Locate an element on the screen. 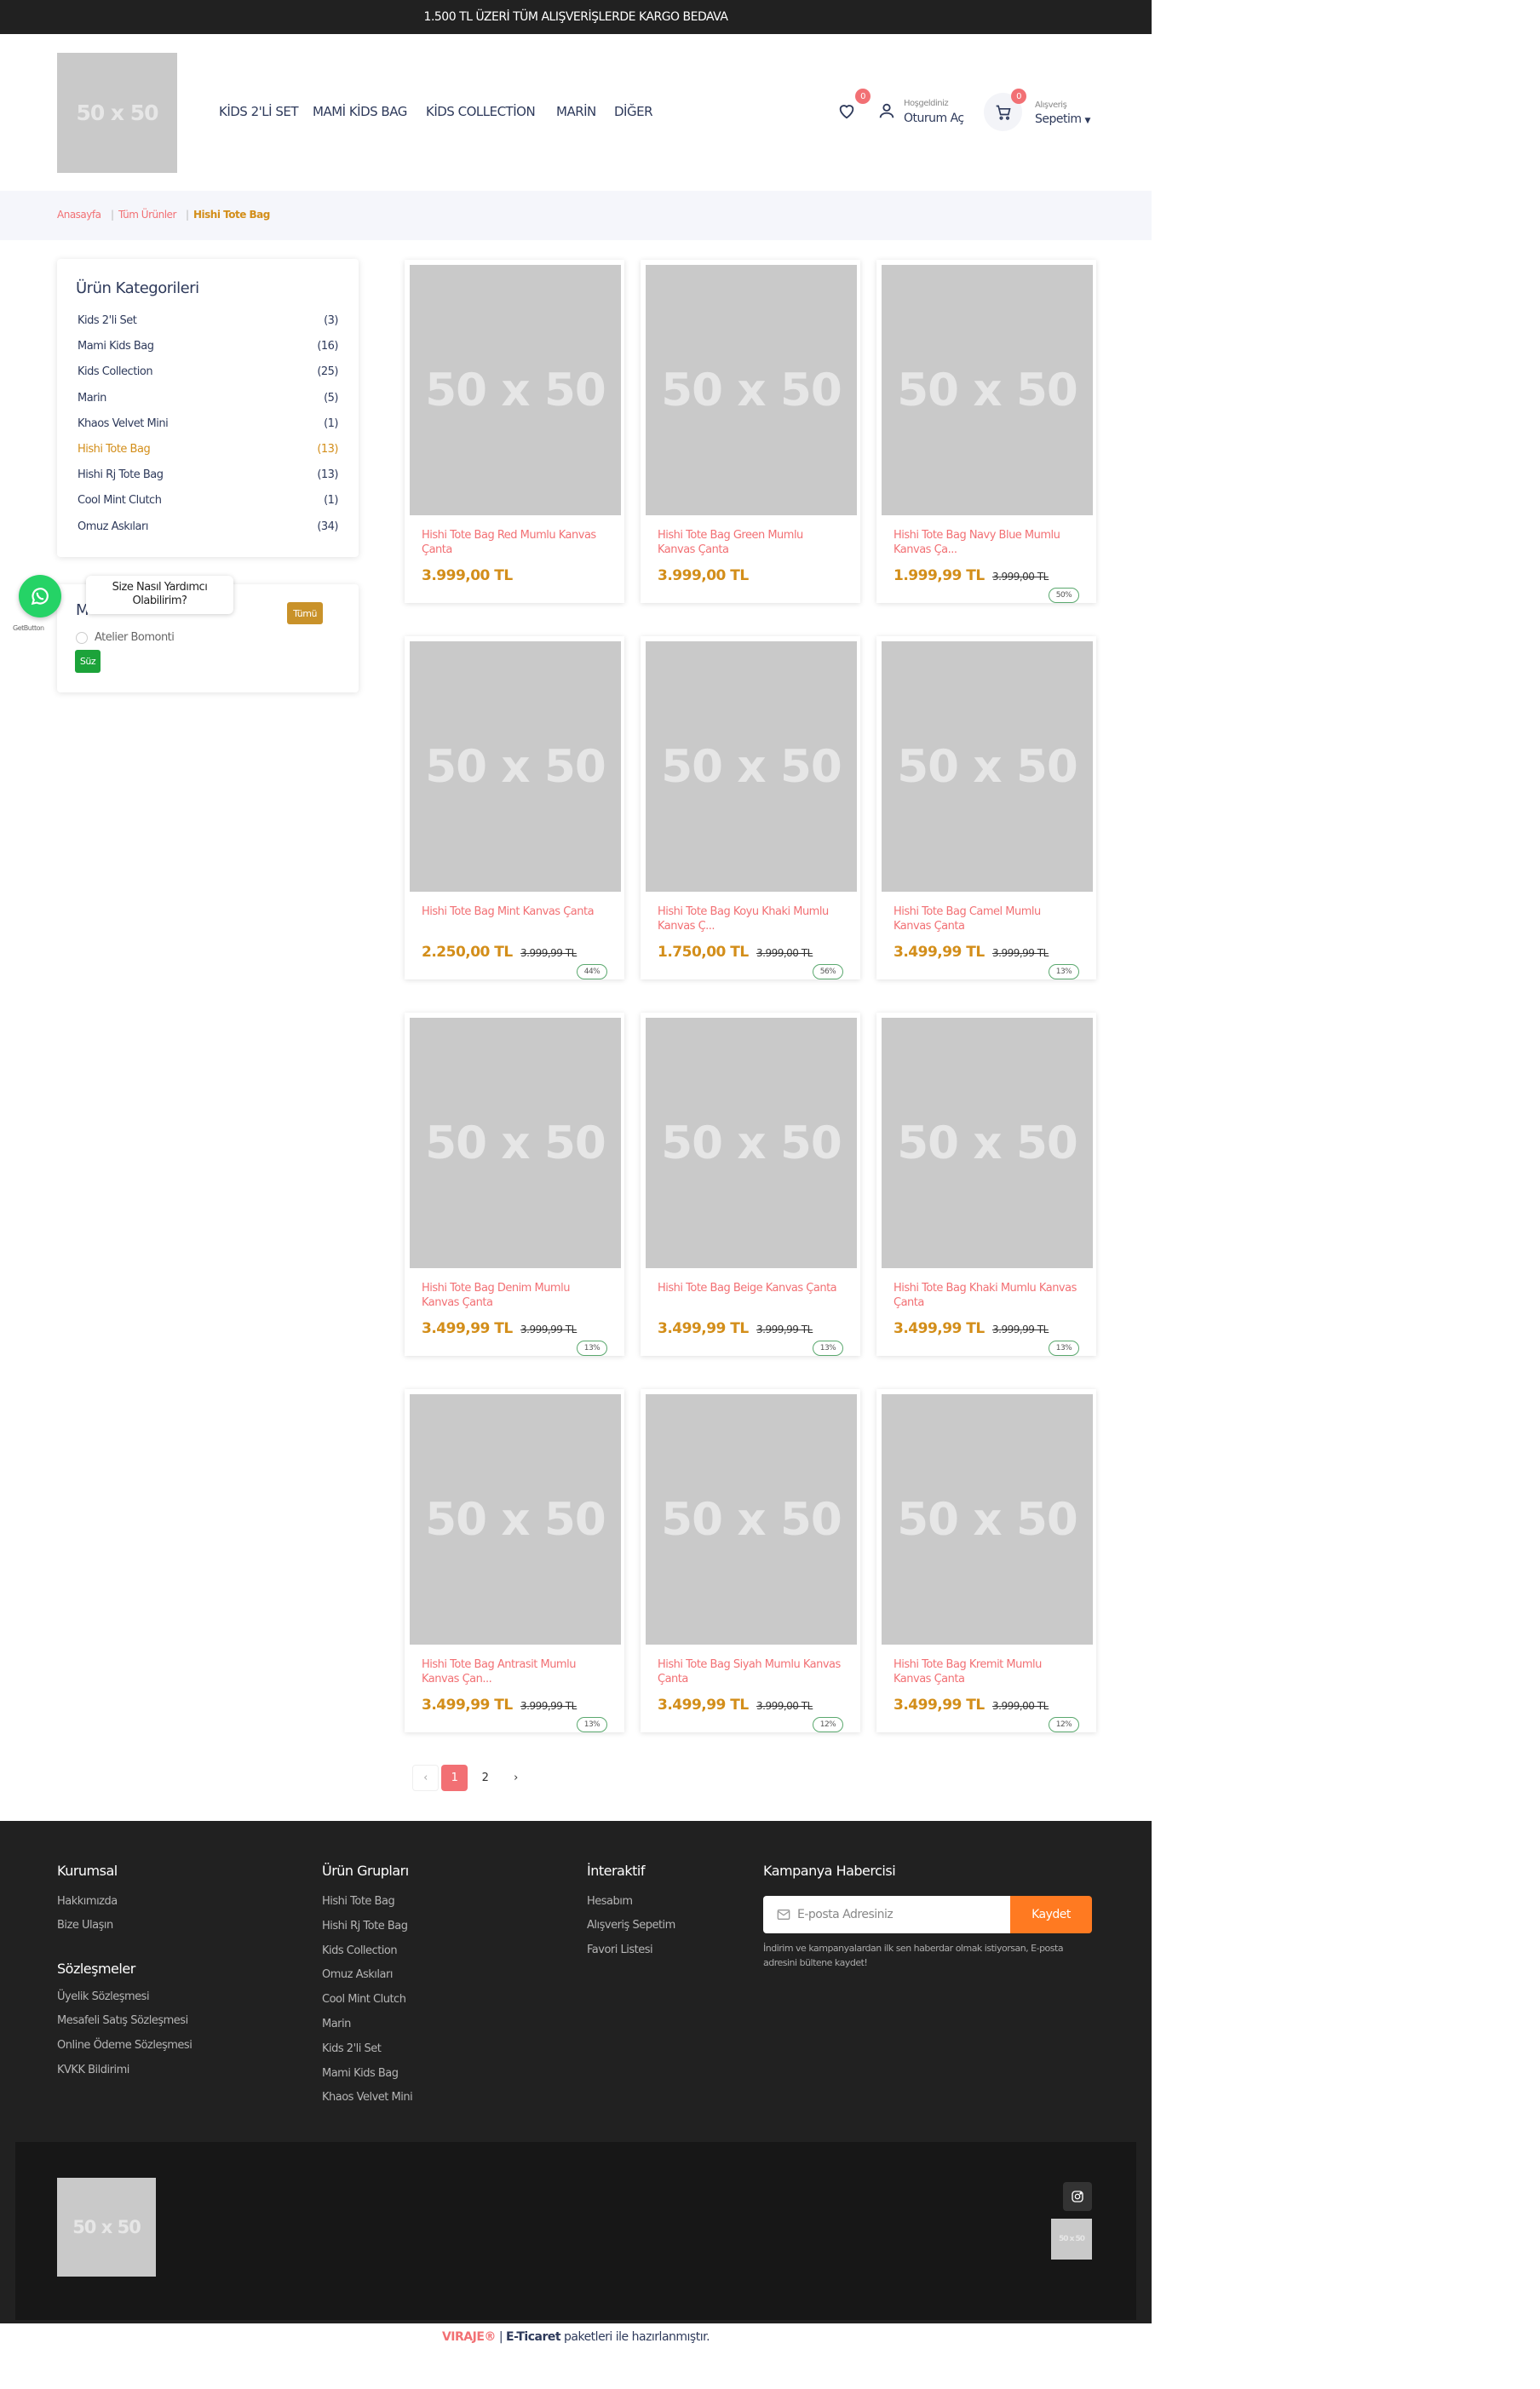 The width and height of the screenshot is (1540, 2389). newsletter-email-field: E-posta Adresiniz is located at coordinates (887, 1914).